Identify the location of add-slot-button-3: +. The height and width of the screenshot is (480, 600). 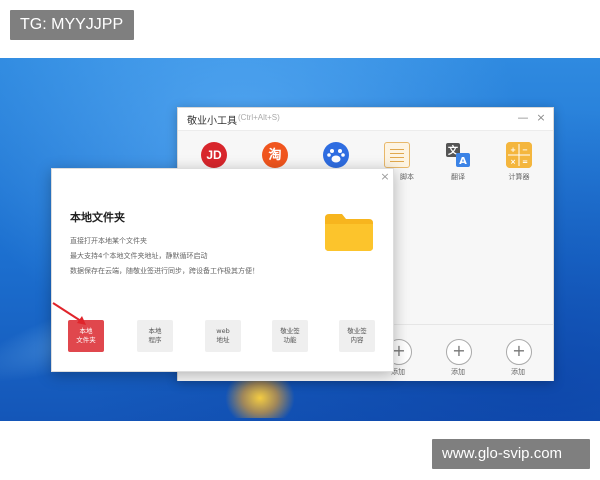
(519, 352).